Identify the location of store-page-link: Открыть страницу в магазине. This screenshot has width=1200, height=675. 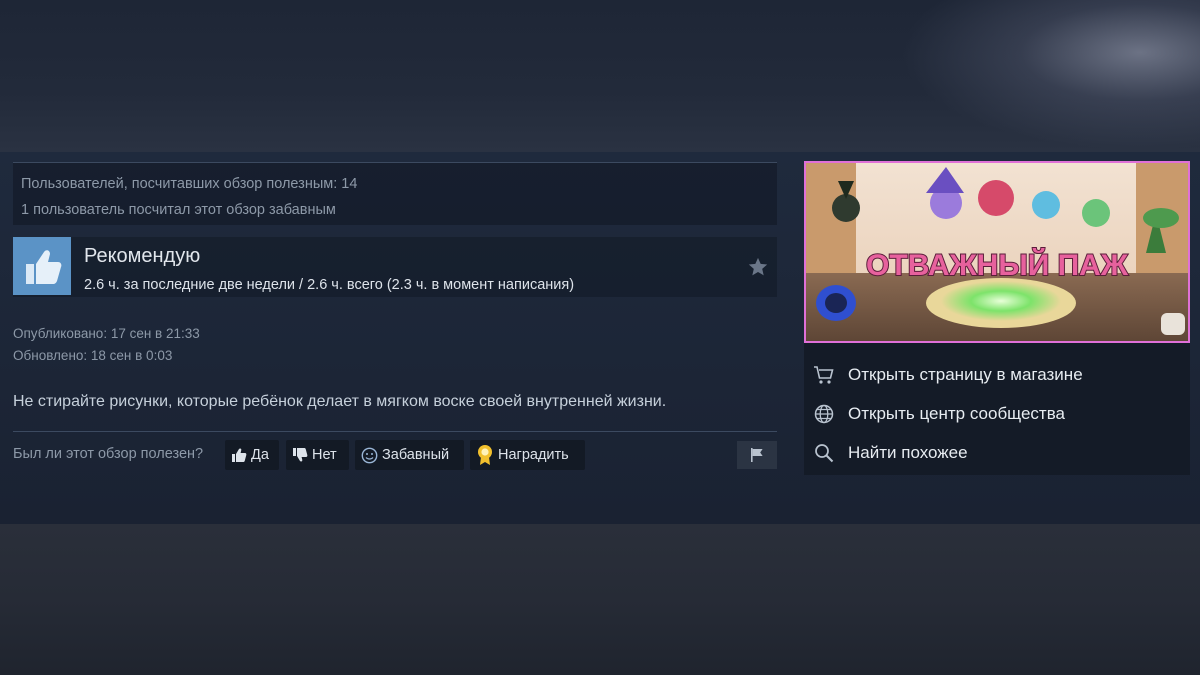
(997, 374).